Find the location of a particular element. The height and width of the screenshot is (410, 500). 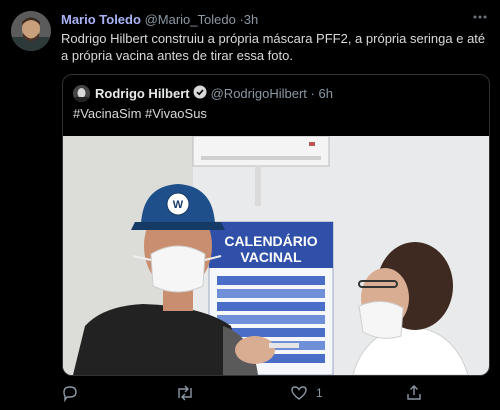

quoted-tweet-timestamp: 6h is located at coordinates (325, 93).